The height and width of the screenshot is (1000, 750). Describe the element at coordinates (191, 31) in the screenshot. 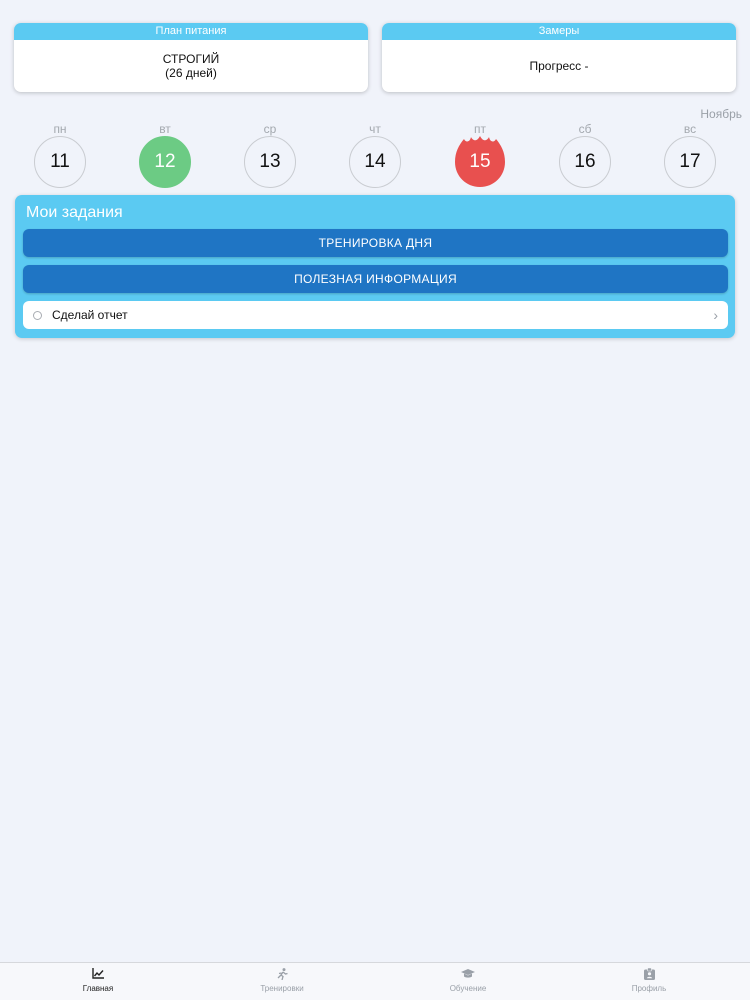

I see `nutrition-plan-header: План питания` at that location.